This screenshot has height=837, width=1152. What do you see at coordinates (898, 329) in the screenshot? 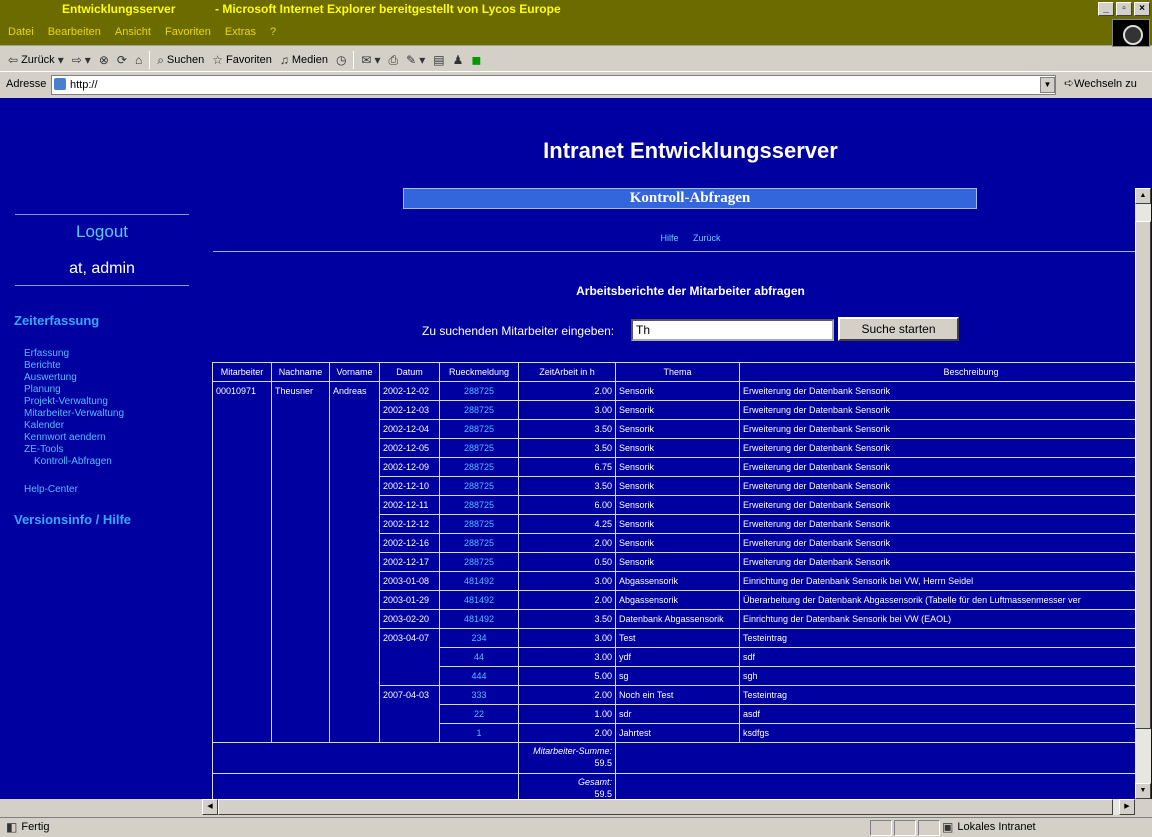
I see `search-submit-button: Suche starten` at bounding box center [898, 329].